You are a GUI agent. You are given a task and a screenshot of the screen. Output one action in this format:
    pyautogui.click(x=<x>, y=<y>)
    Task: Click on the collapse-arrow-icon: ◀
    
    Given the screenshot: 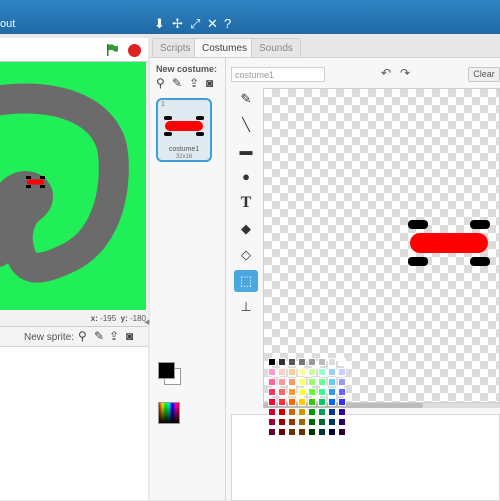 What is the action you would take?
    pyautogui.click(x=146, y=322)
    